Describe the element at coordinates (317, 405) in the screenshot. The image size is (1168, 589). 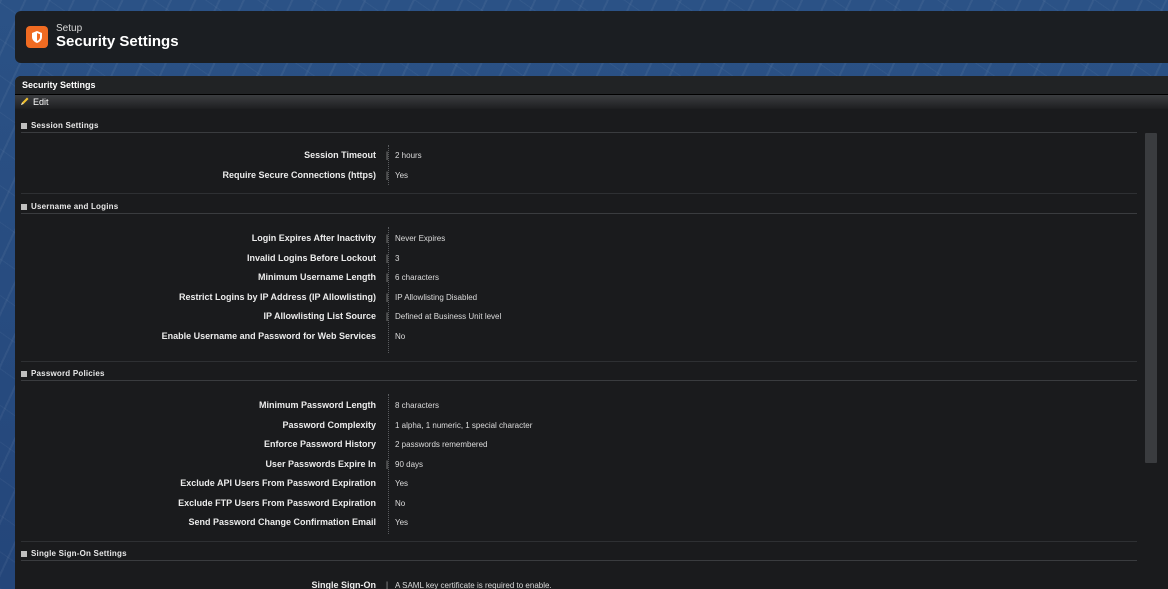
I see `setting-label: Minimum Password Length` at that location.